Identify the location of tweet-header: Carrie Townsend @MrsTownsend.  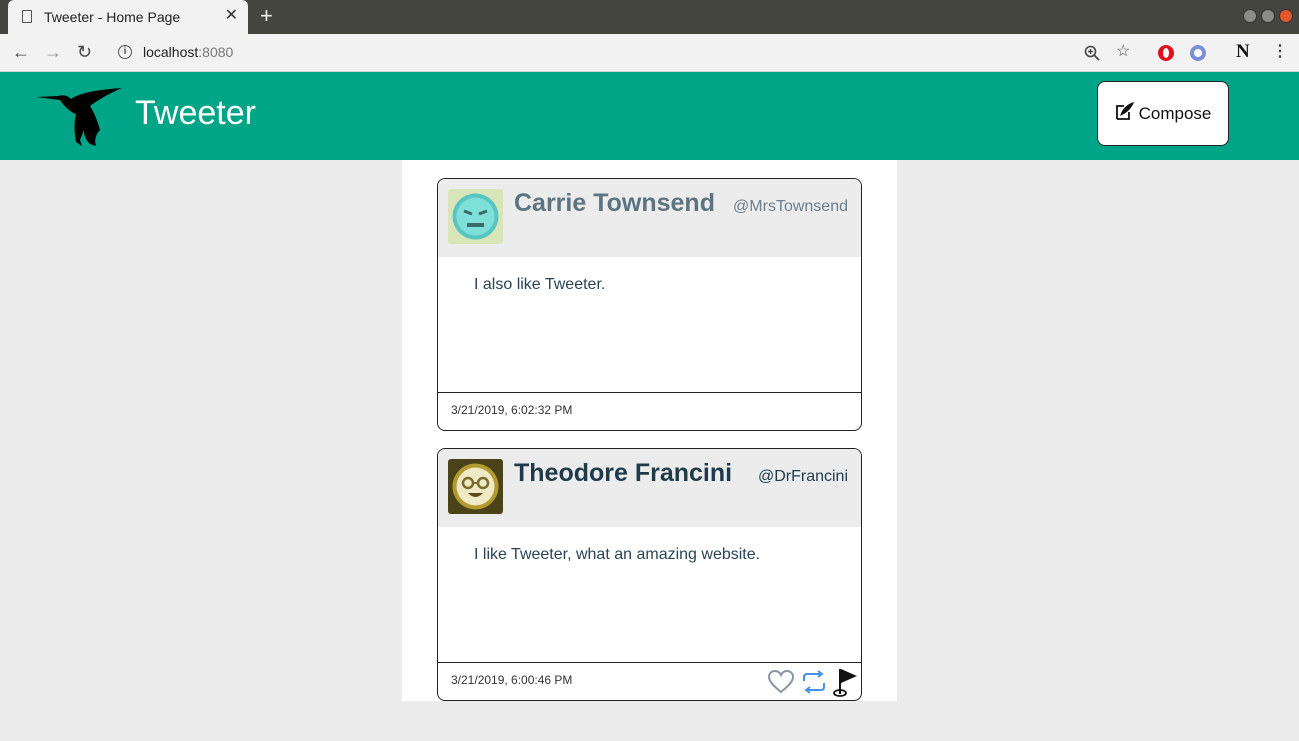
(649, 218).